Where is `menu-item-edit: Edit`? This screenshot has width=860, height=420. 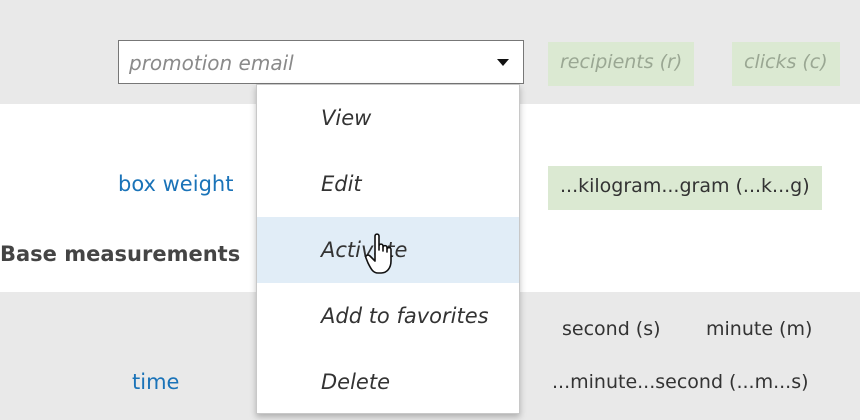 menu-item-edit: Edit is located at coordinates (388, 184).